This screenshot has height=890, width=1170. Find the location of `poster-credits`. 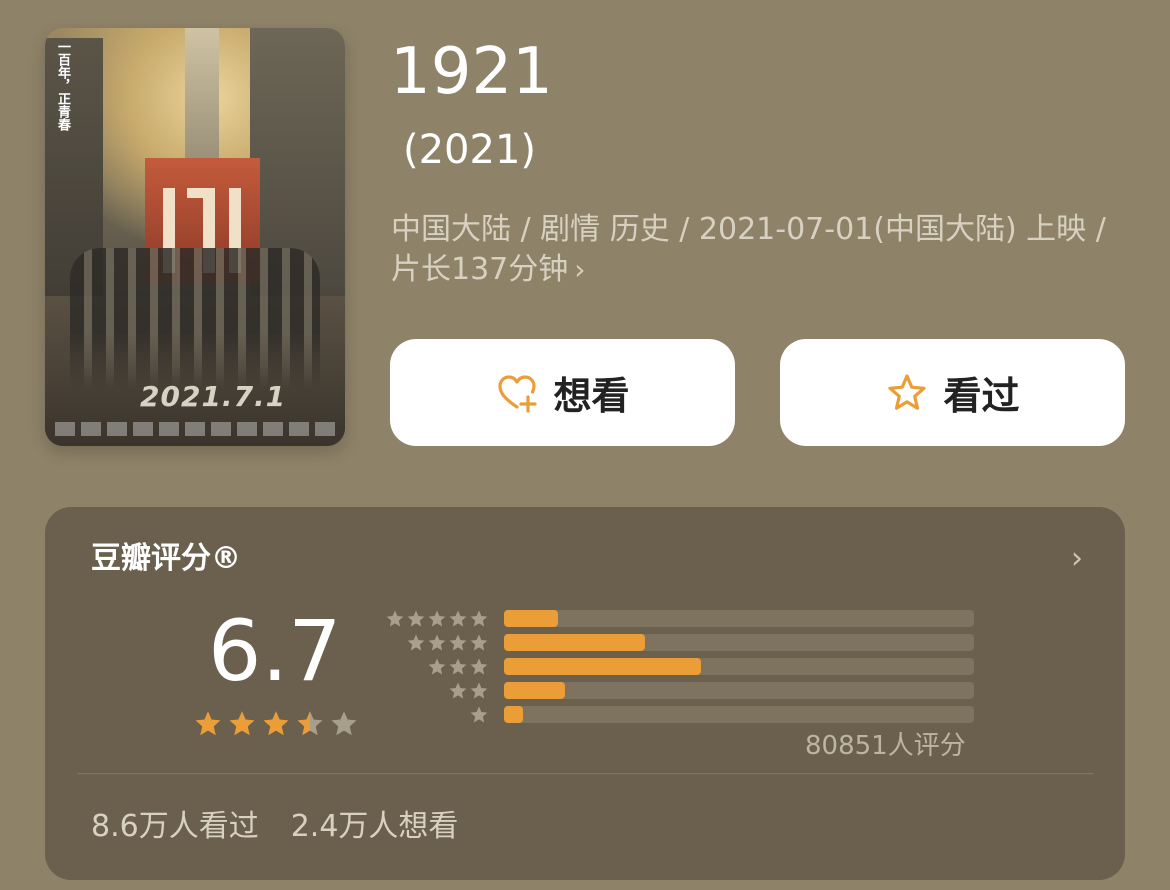

poster-credits is located at coordinates (195, 429).